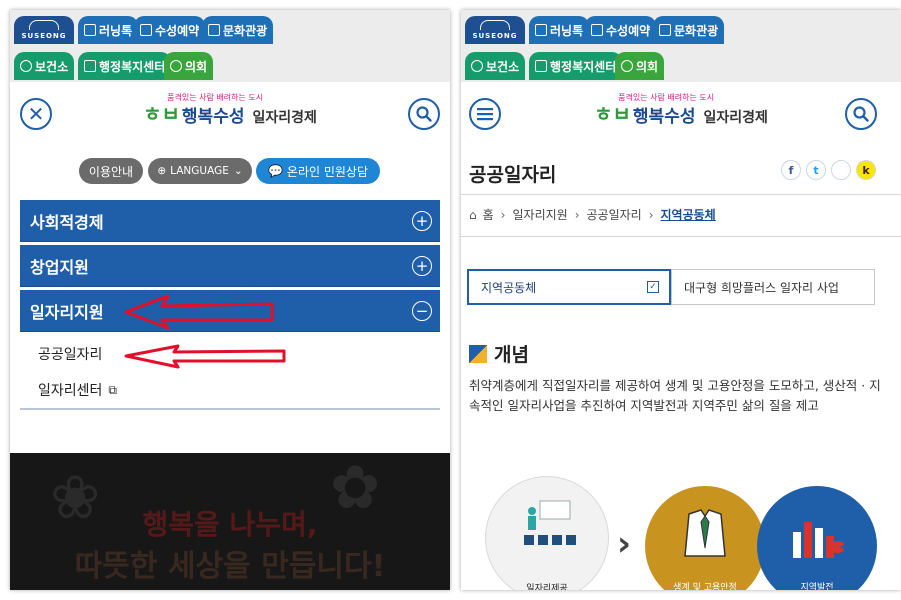 This screenshot has height=600, width=901. Describe the element at coordinates (688, 214) in the screenshot. I see `breadcrumb-current: 지역공동체` at that location.